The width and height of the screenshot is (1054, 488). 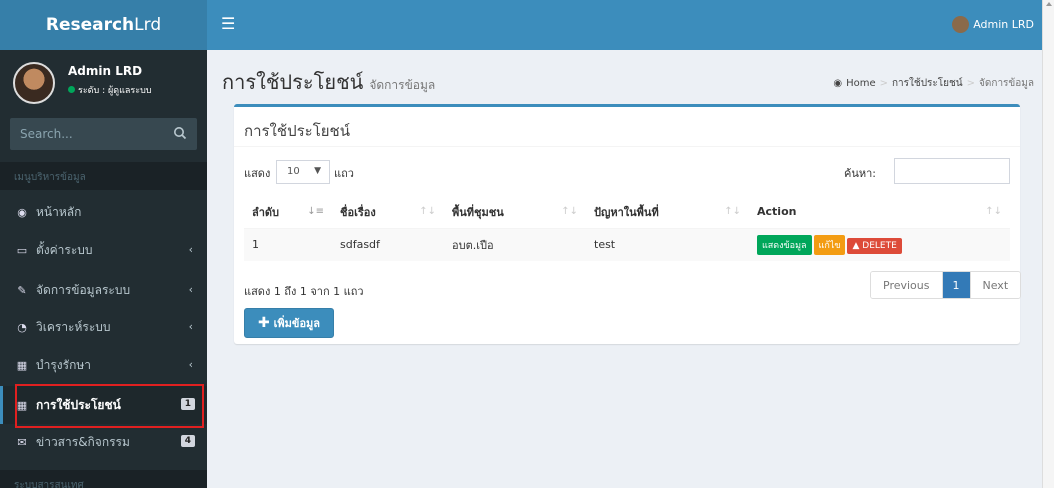 I want to click on user-menu-name: Admin LRD, so click(x=1003, y=24).